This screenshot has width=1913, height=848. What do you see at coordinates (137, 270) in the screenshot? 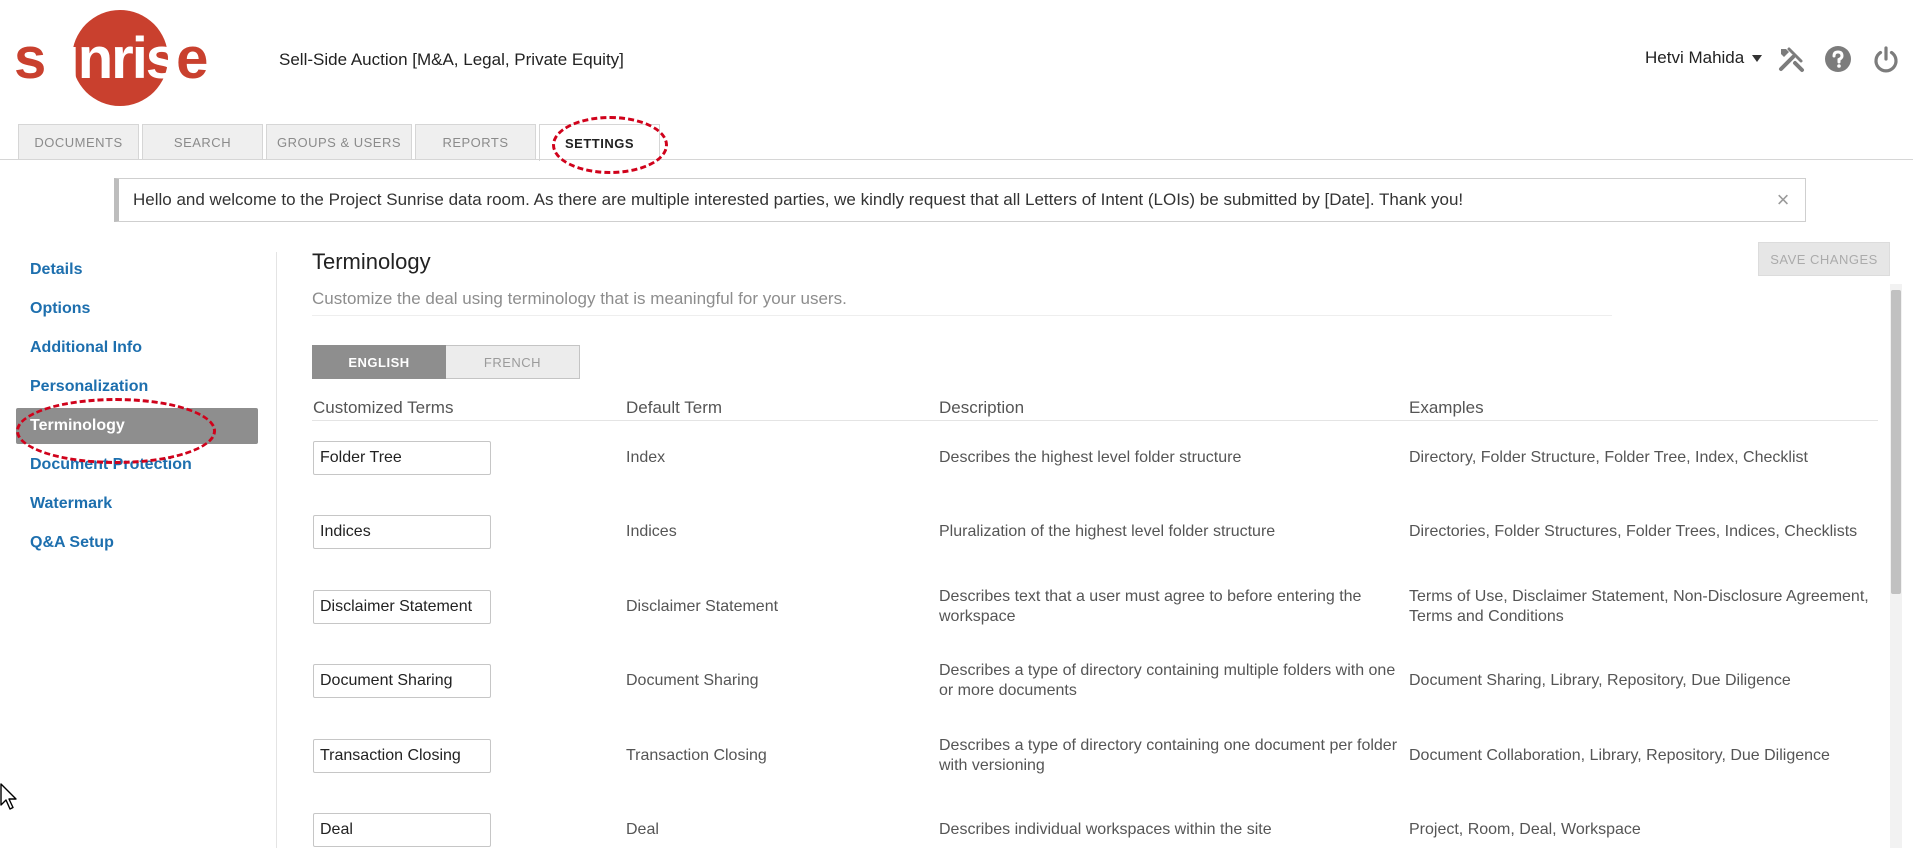
I see `sidebar-item-details: Details` at bounding box center [137, 270].